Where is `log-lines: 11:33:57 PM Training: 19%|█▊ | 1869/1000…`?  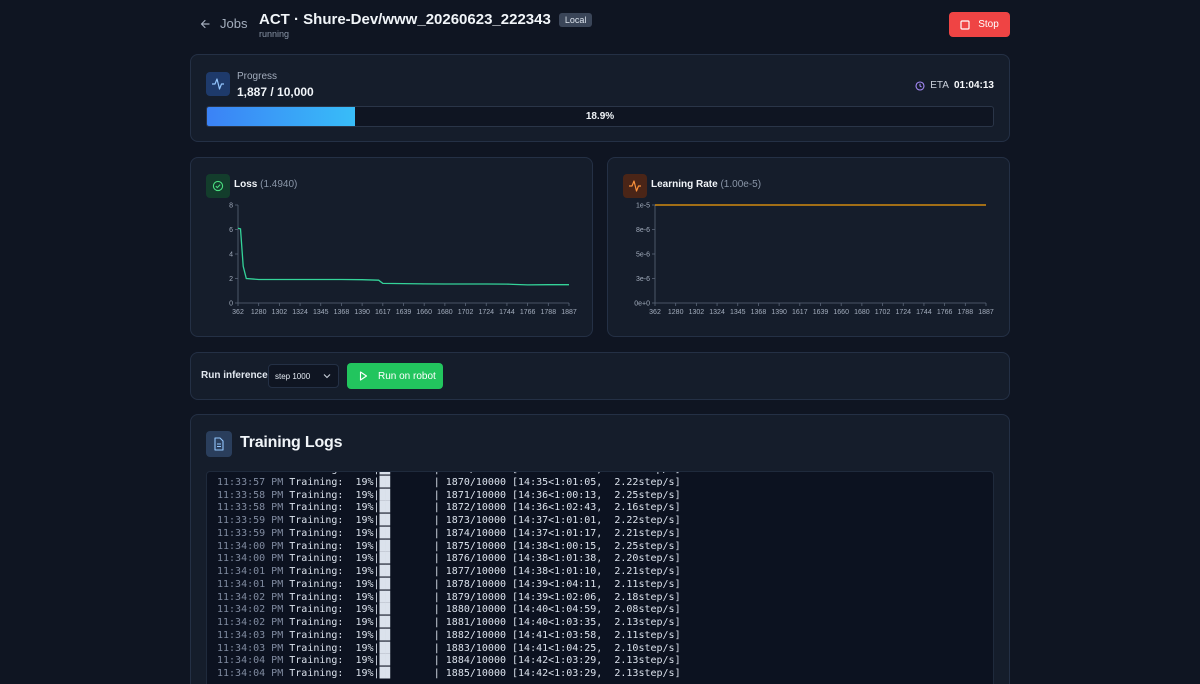 log-lines: 11:33:57 PM Training: 19%|█▊ | 1869/1000… is located at coordinates (449, 576).